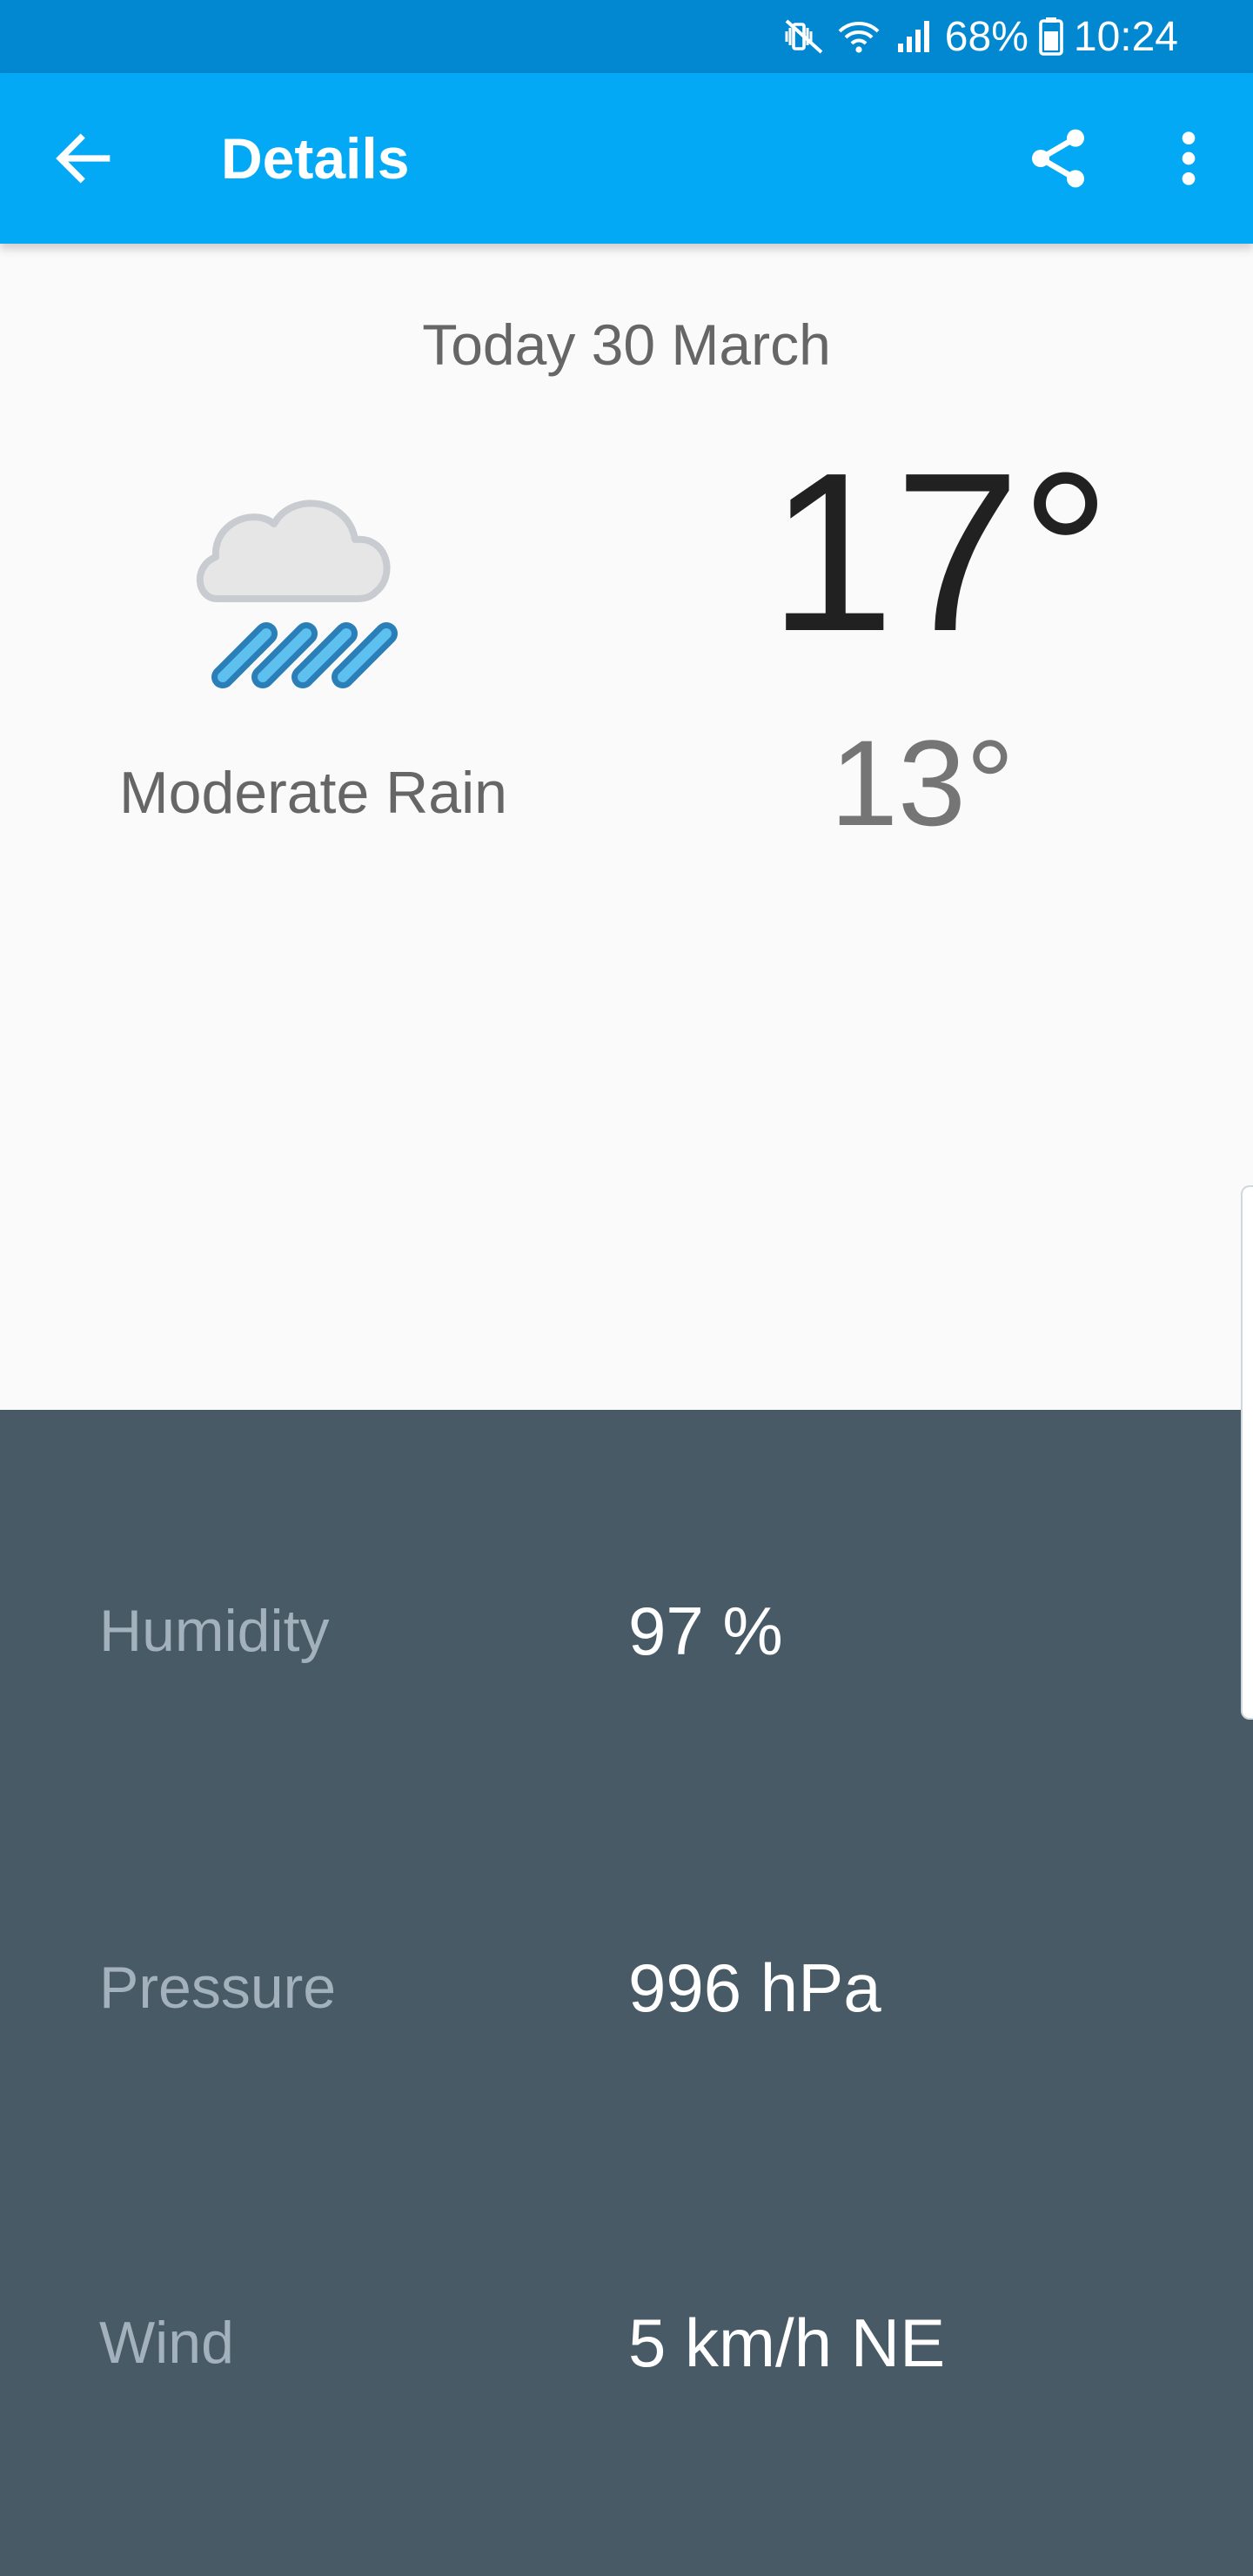  I want to click on more-vert-icon, so click(1189, 158).